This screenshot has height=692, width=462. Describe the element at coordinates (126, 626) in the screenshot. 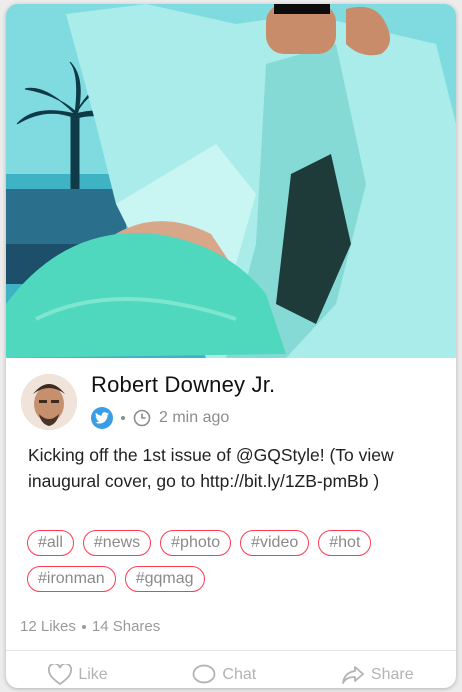

I see `shares-count: 14 Shares` at that location.